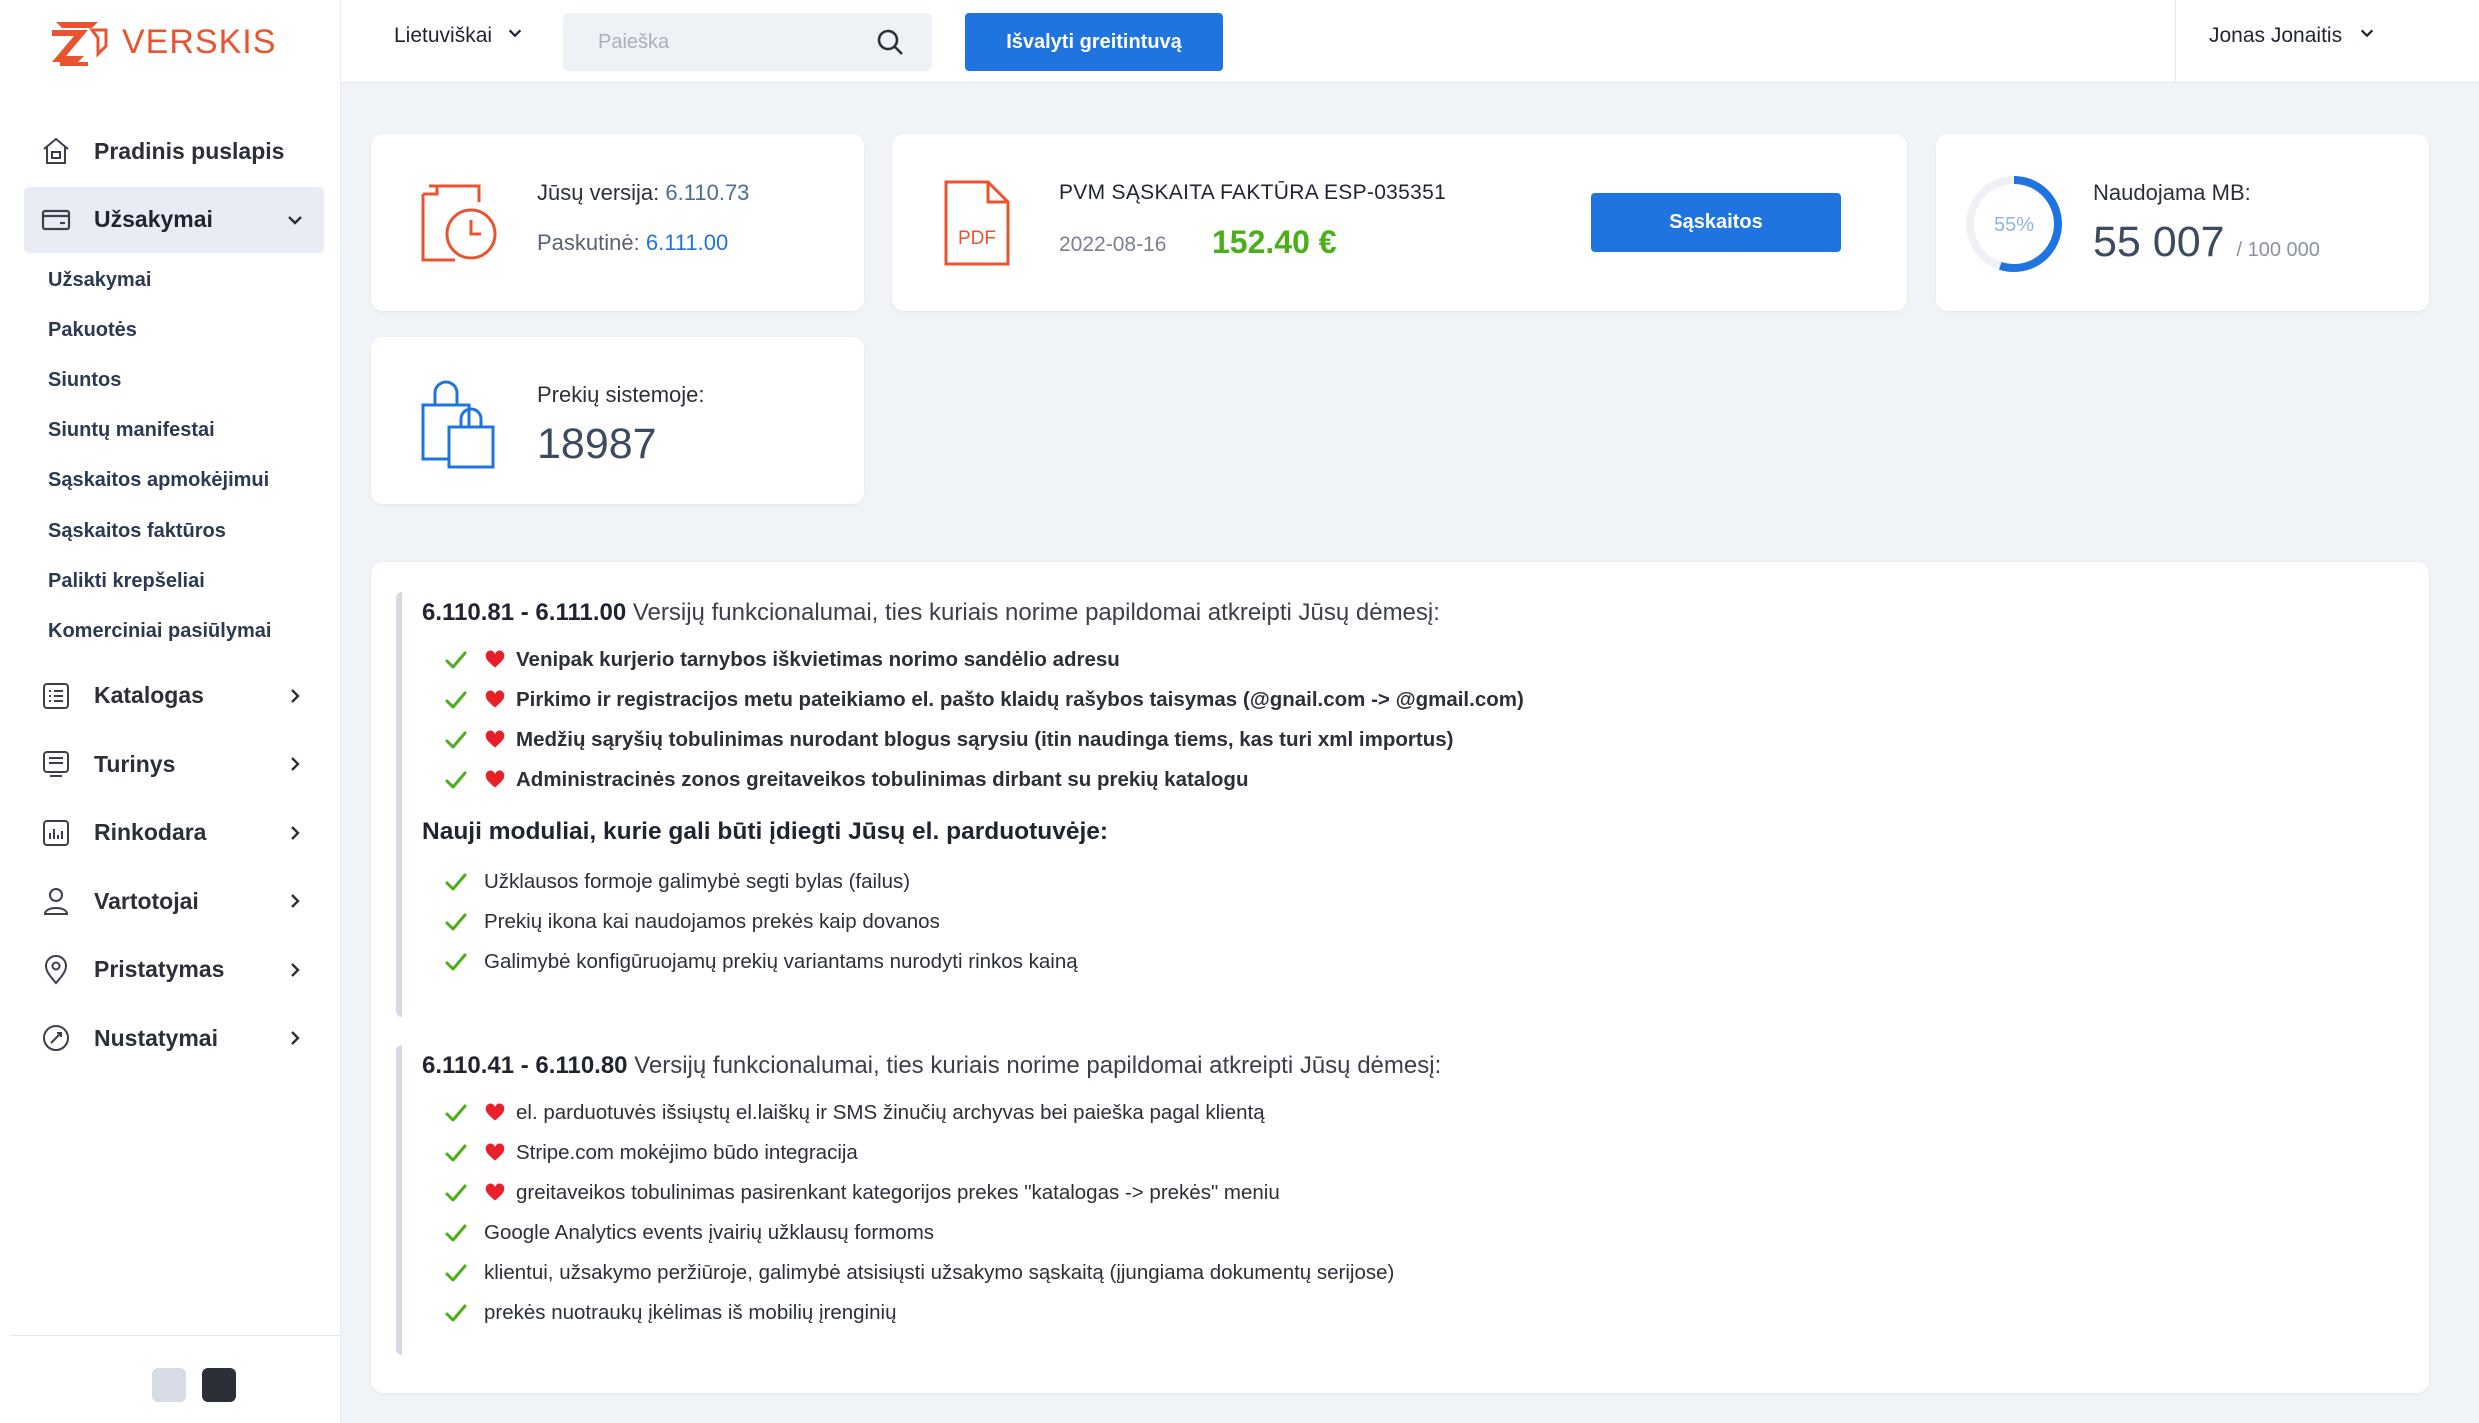 Image resolution: width=2479 pixels, height=1423 pixels. I want to click on sidebar-item-home: Pradinis puslapis, so click(174, 151).